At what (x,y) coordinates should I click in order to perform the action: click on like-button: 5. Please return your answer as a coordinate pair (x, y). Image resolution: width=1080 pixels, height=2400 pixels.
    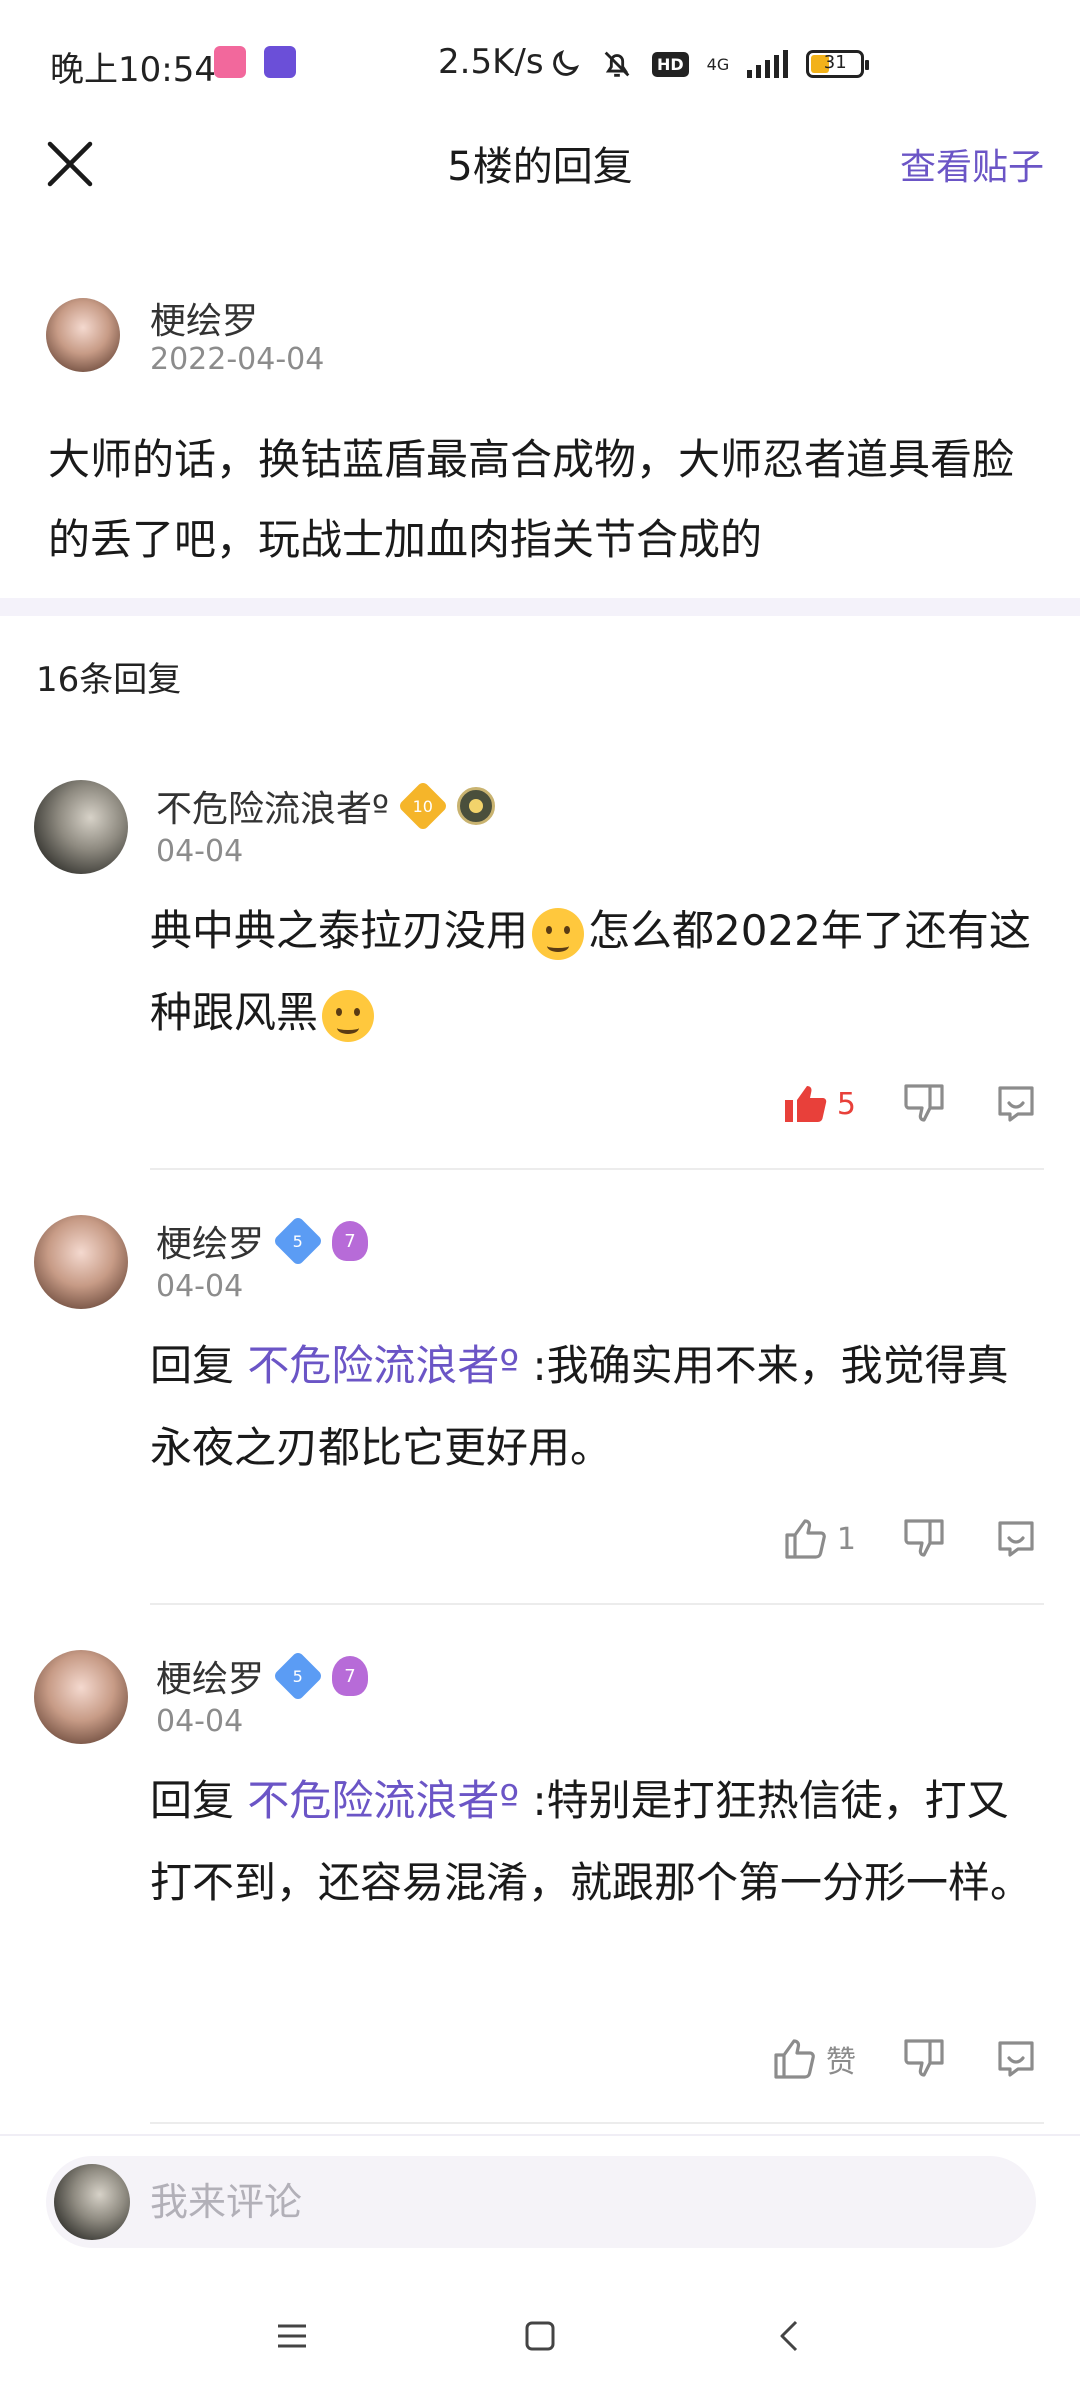
    Looking at the image, I should click on (818, 1104).